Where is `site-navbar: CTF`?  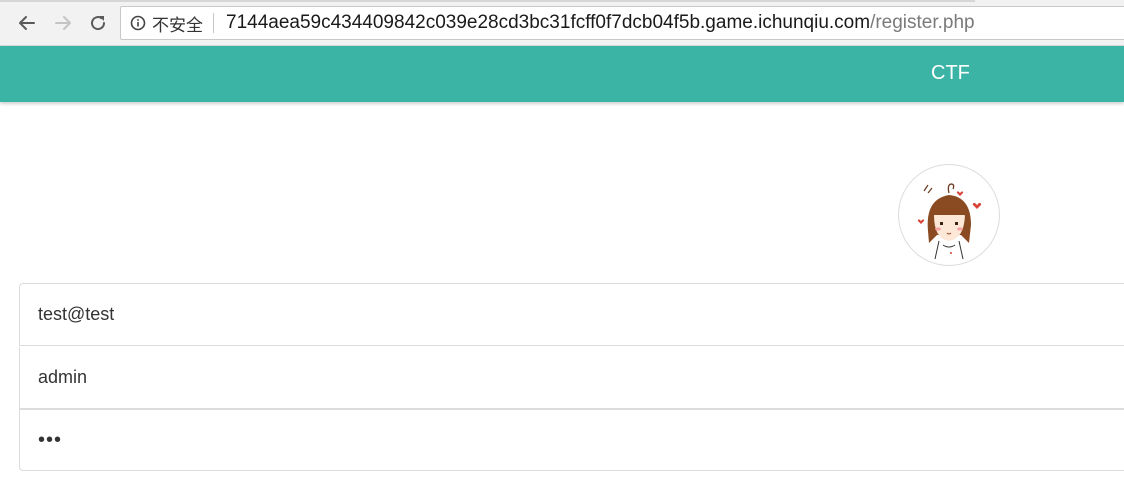 site-navbar: CTF is located at coordinates (562, 74).